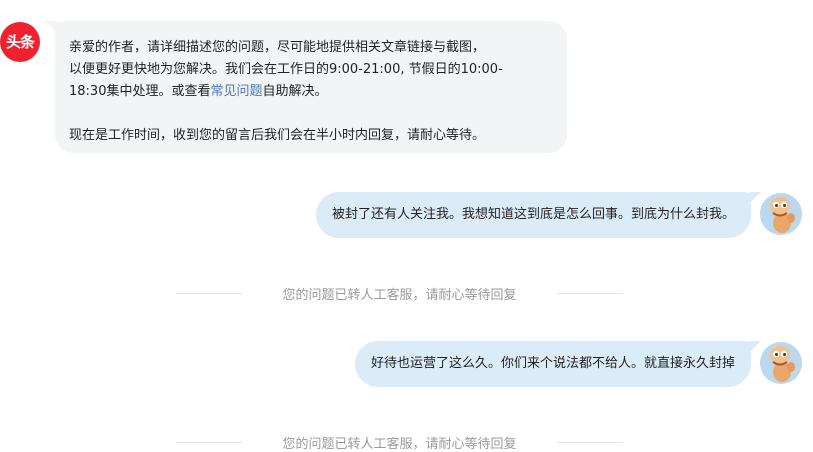 This screenshot has height=452, width=813. What do you see at coordinates (20, 42) in the screenshot?
I see `toutiao-logo-avatar: 头条` at bounding box center [20, 42].